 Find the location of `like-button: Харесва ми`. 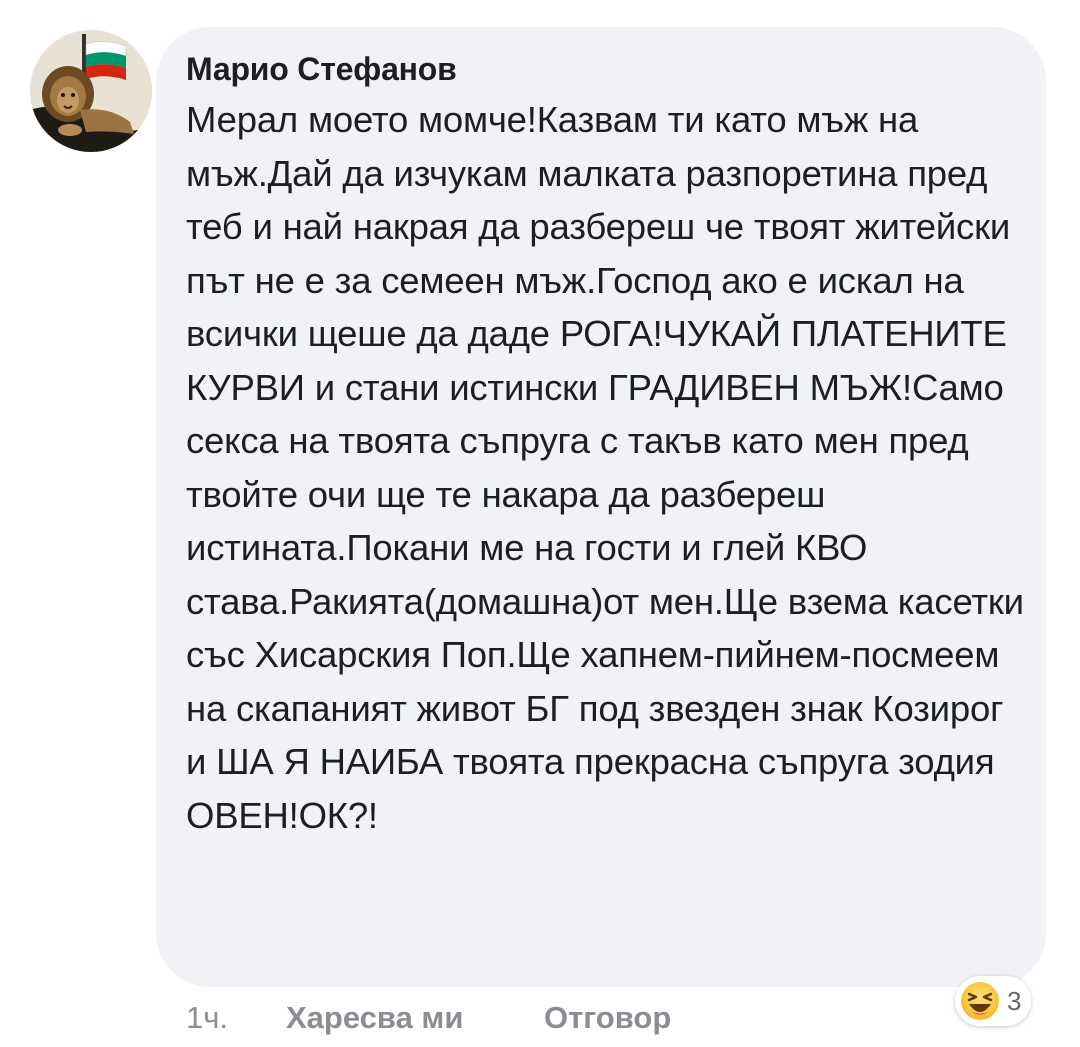

like-button: Харесва ми is located at coordinates (415, 1018).